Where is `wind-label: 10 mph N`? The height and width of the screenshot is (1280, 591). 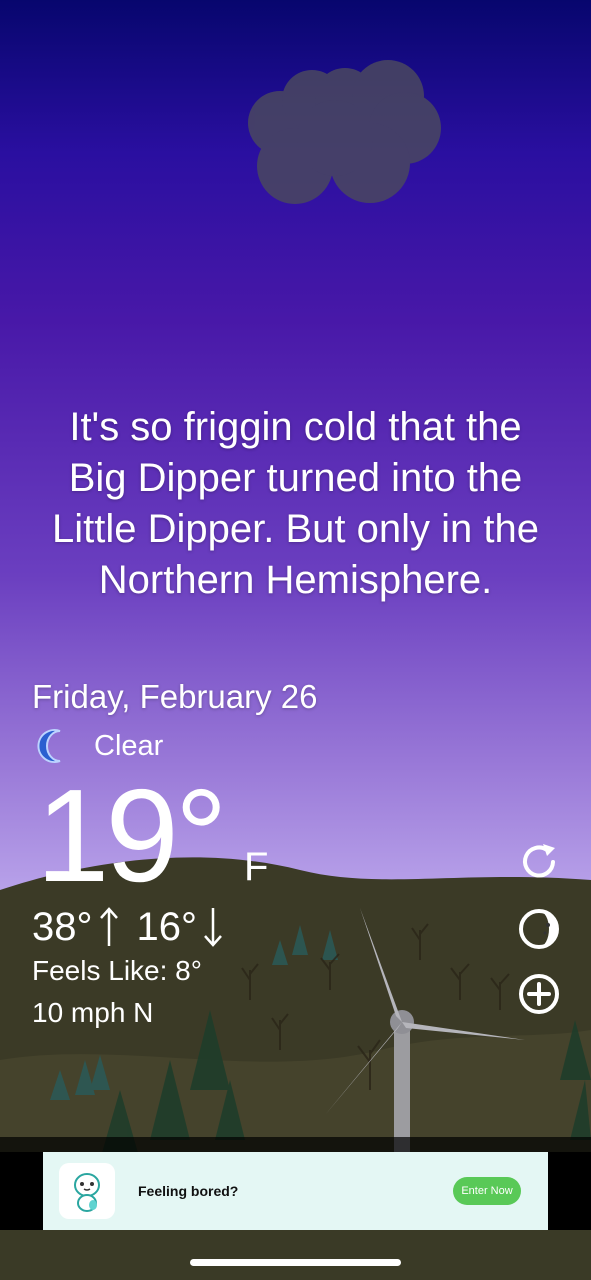
wind-label: 10 mph N is located at coordinates (93, 1012).